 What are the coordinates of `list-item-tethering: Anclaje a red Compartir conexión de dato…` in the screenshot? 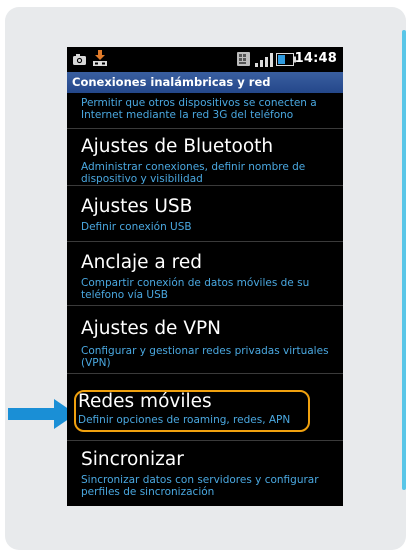 It's located at (205, 274).